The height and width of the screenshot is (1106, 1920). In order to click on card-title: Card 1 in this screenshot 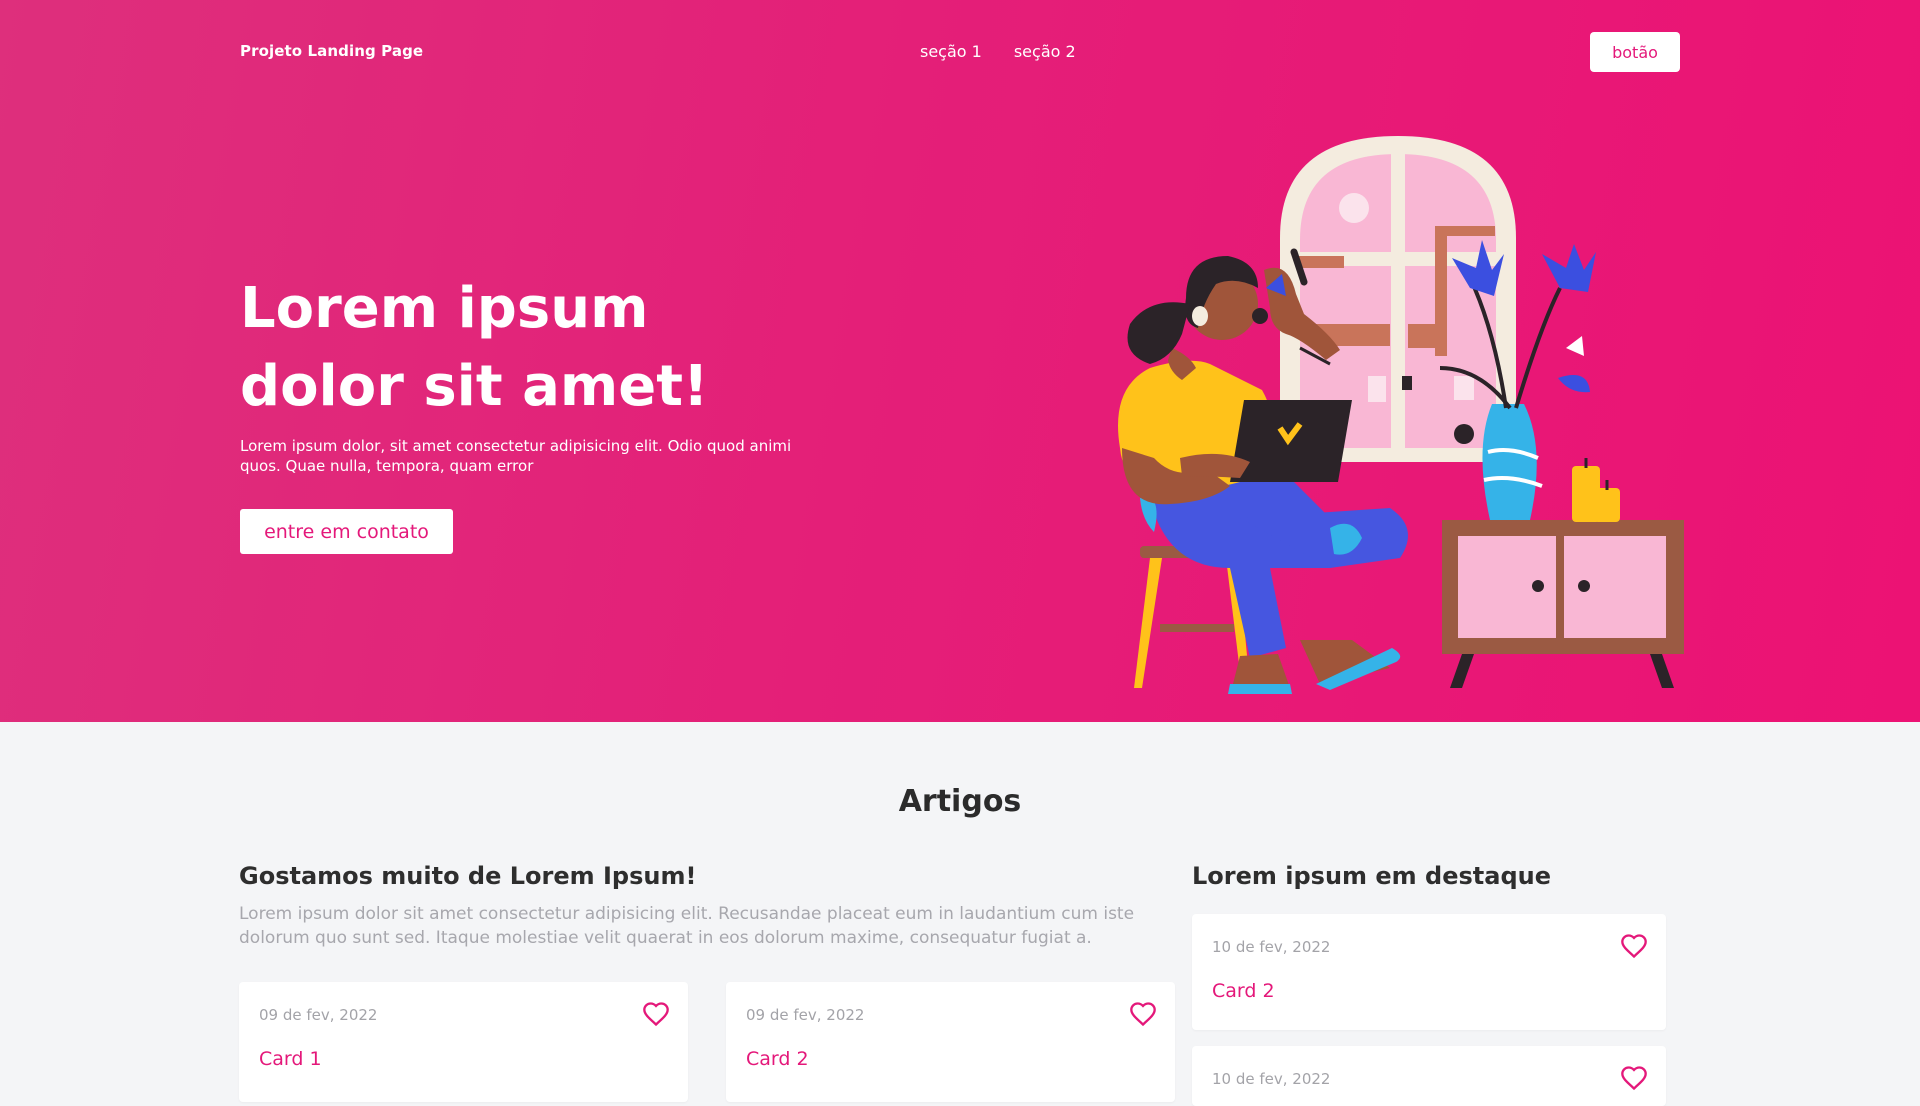, I will do `click(290, 1059)`.